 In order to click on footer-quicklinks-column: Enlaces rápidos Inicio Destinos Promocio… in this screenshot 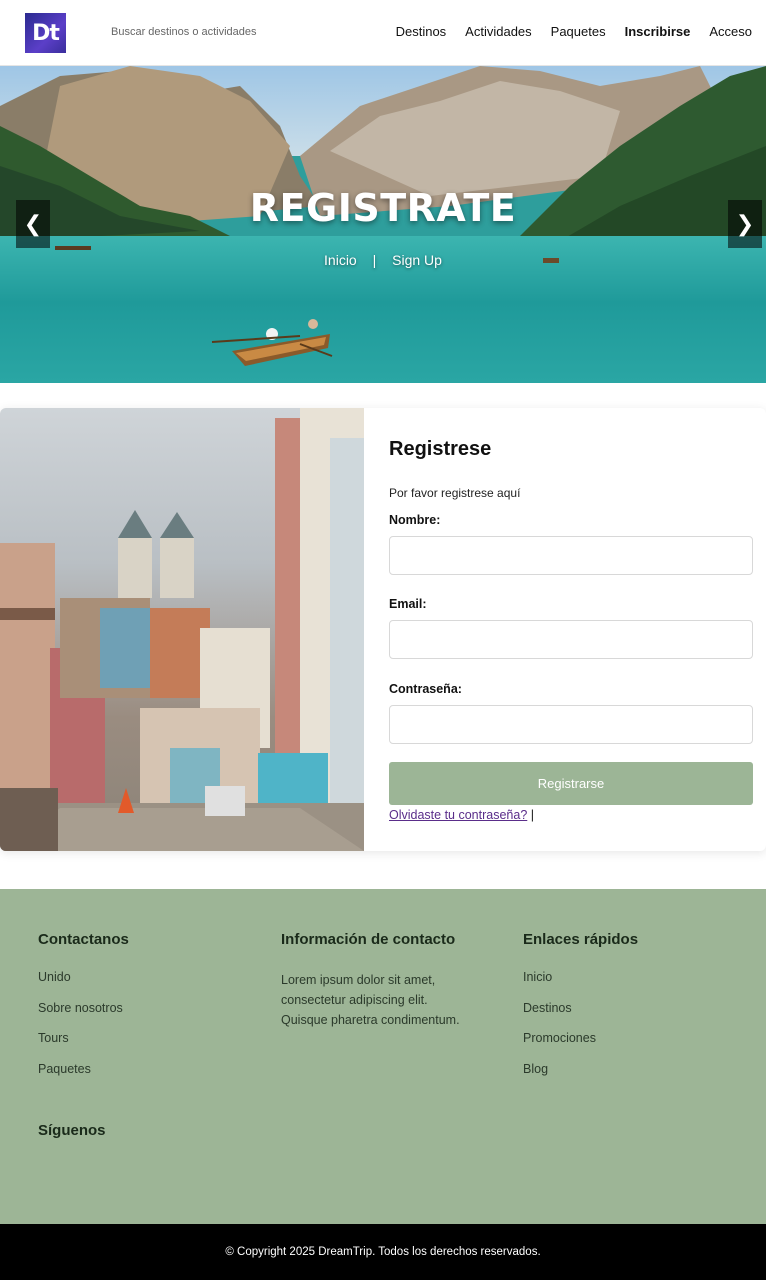, I will do `click(580, 1011)`.